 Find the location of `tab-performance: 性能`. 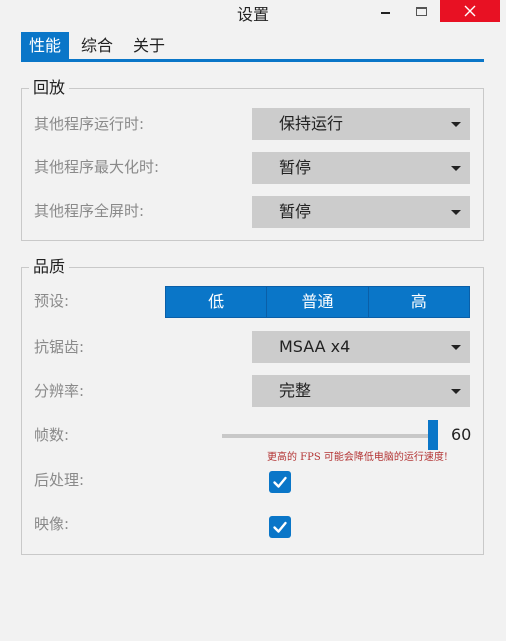

tab-performance: 性能 is located at coordinates (45, 45).